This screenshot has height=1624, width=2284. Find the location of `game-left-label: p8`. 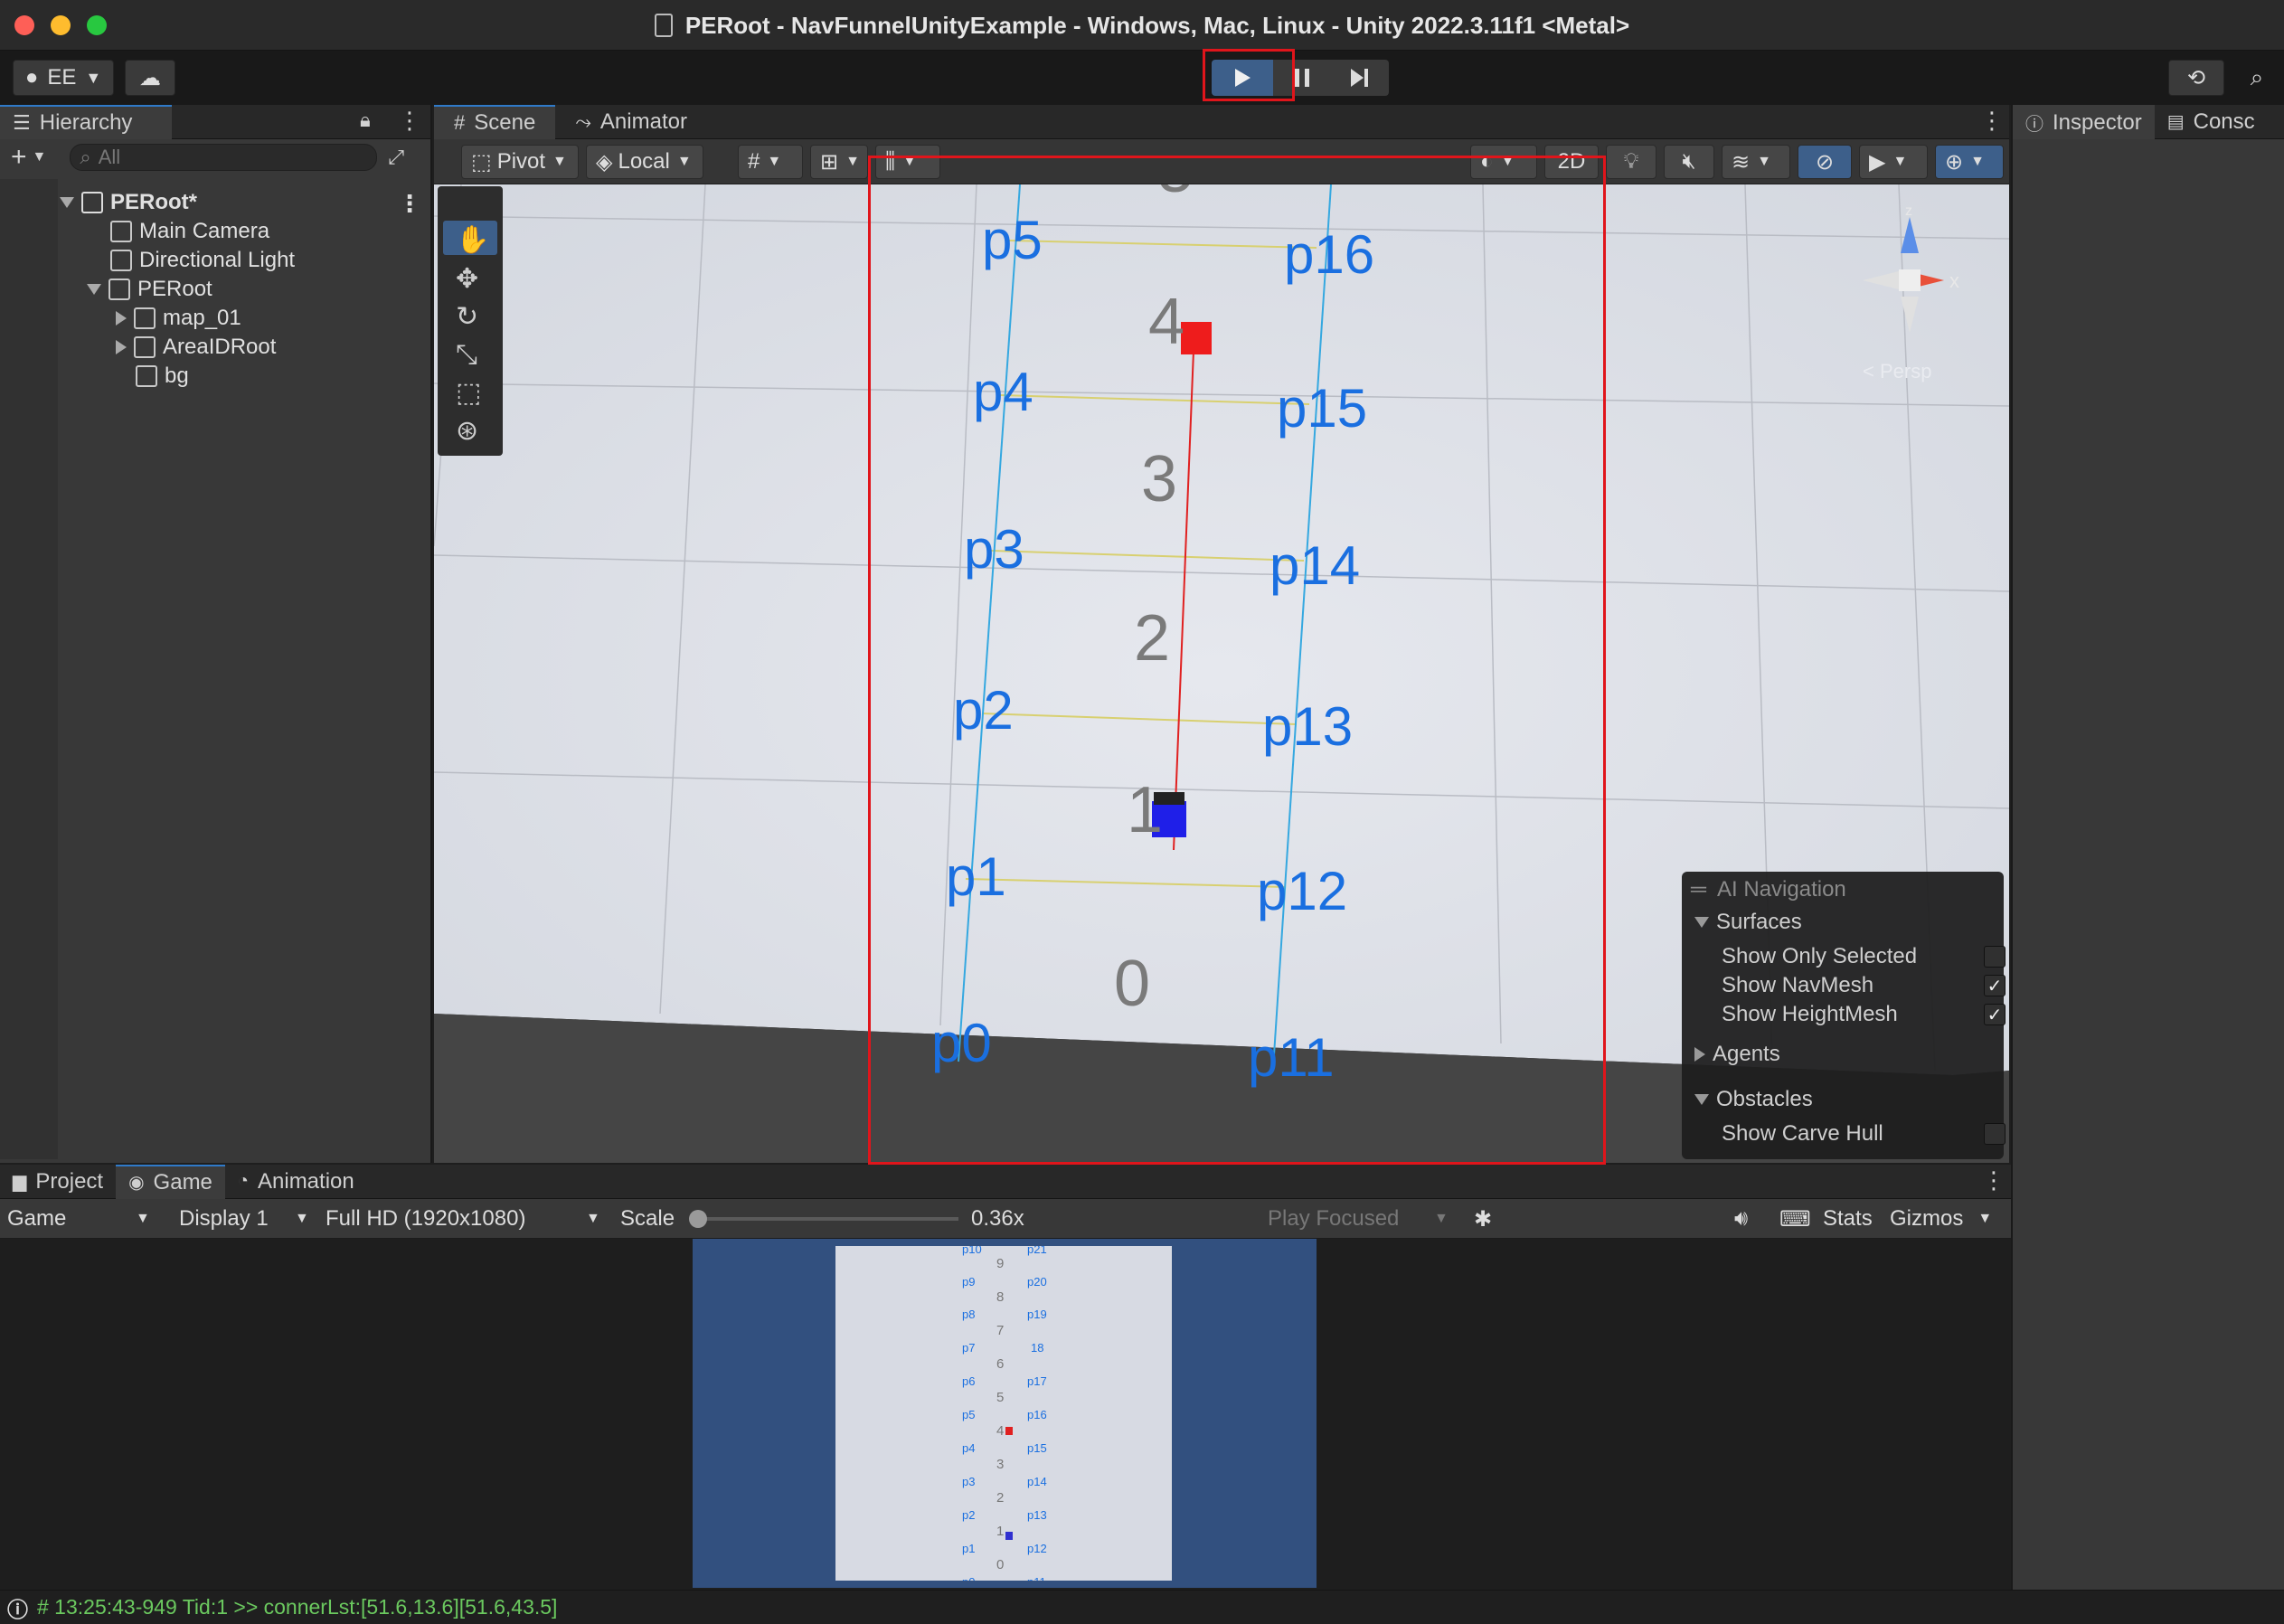

game-left-label: p8 is located at coordinates (968, 1315).